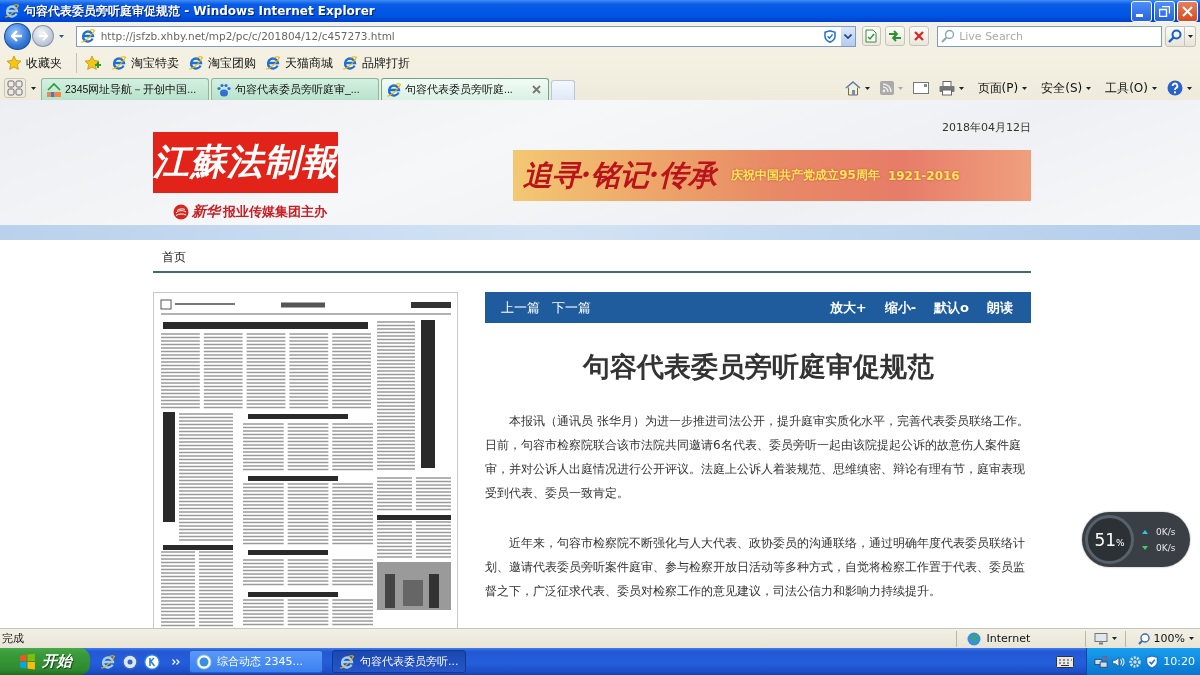 Image resolution: width=1200 pixels, height=675 pixels. I want to click on favorite-link: 品牌打折, so click(376, 63).